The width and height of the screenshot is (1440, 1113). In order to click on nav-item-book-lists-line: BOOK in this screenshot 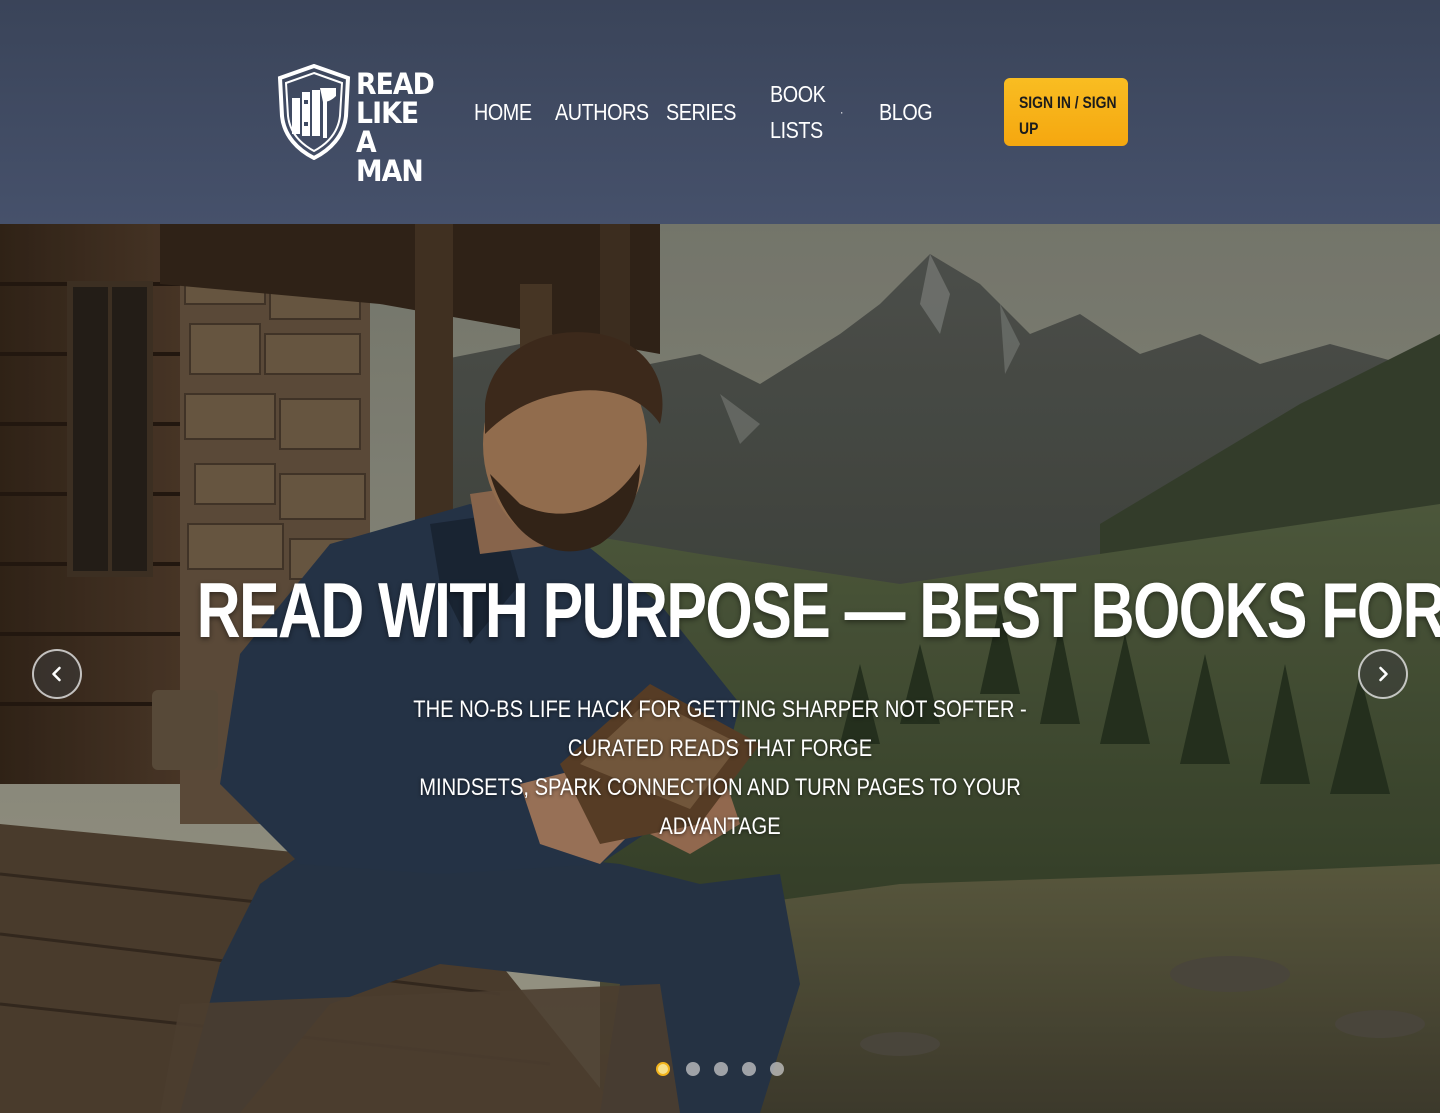, I will do `click(798, 94)`.